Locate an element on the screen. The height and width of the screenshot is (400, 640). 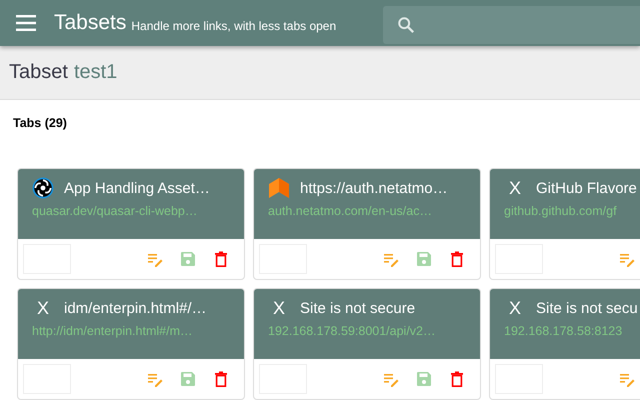
menu-icon is located at coordinates (26, 23).